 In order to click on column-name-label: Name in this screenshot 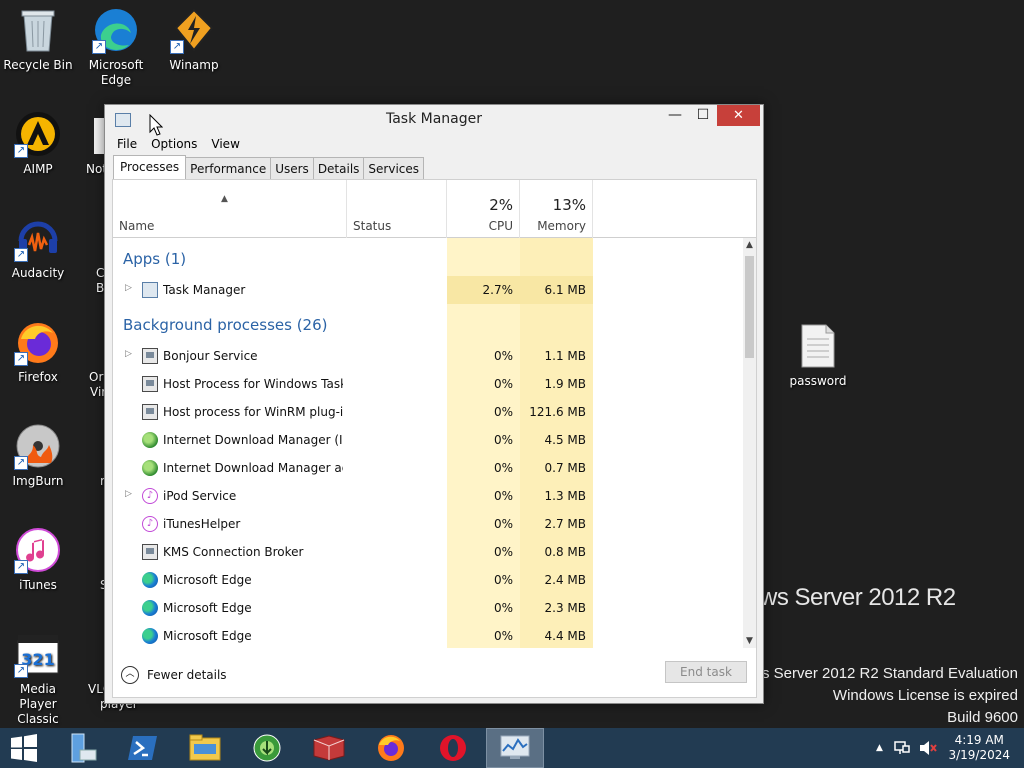, I will do `click(137, 226)`.